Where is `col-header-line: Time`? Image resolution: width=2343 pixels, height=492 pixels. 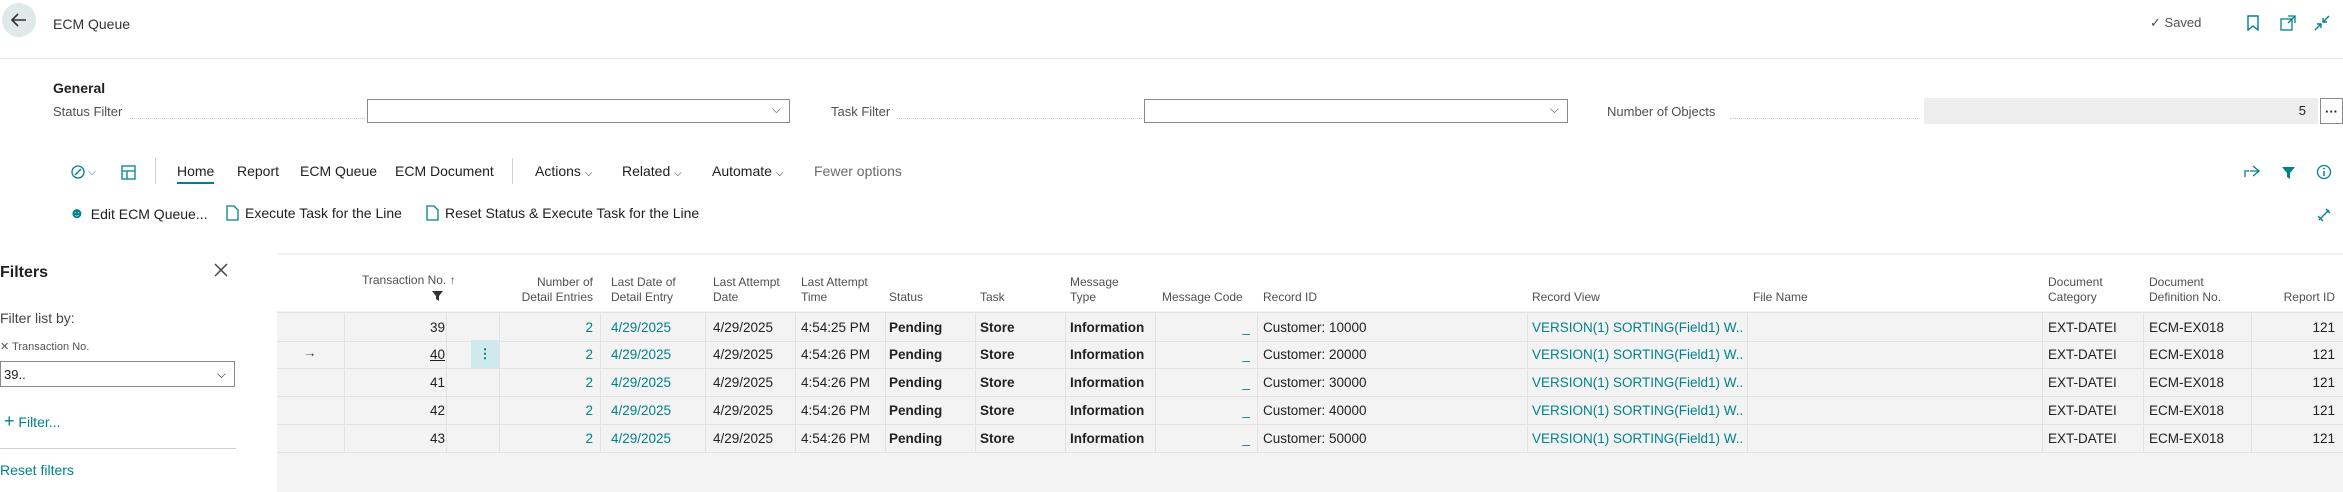 col-header-line: Time is located at coordinates (814, 297).